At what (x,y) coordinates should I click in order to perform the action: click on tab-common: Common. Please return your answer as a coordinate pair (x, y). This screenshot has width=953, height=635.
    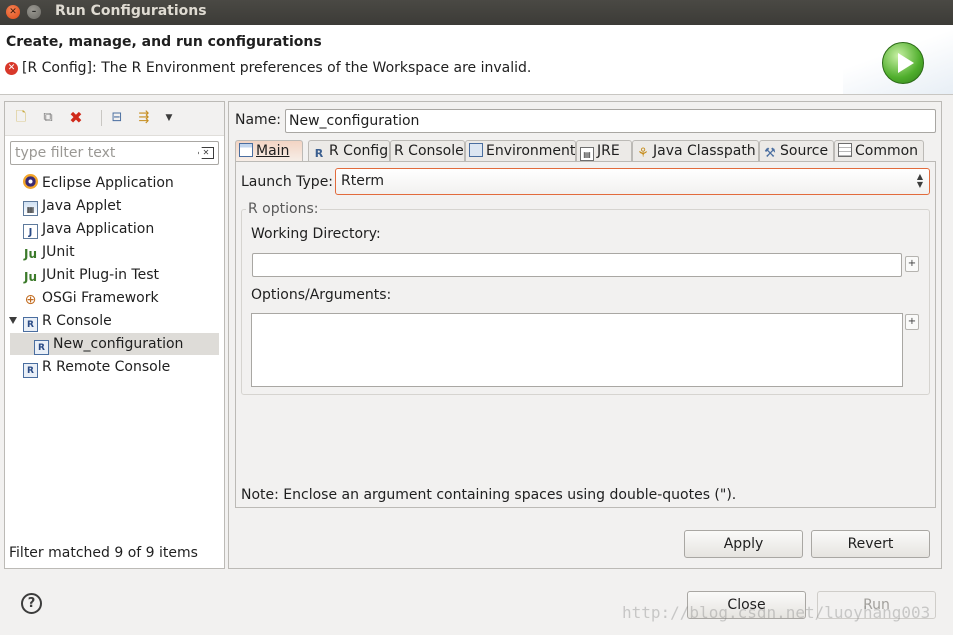
    Looking at the image, I should click on (879, 151).